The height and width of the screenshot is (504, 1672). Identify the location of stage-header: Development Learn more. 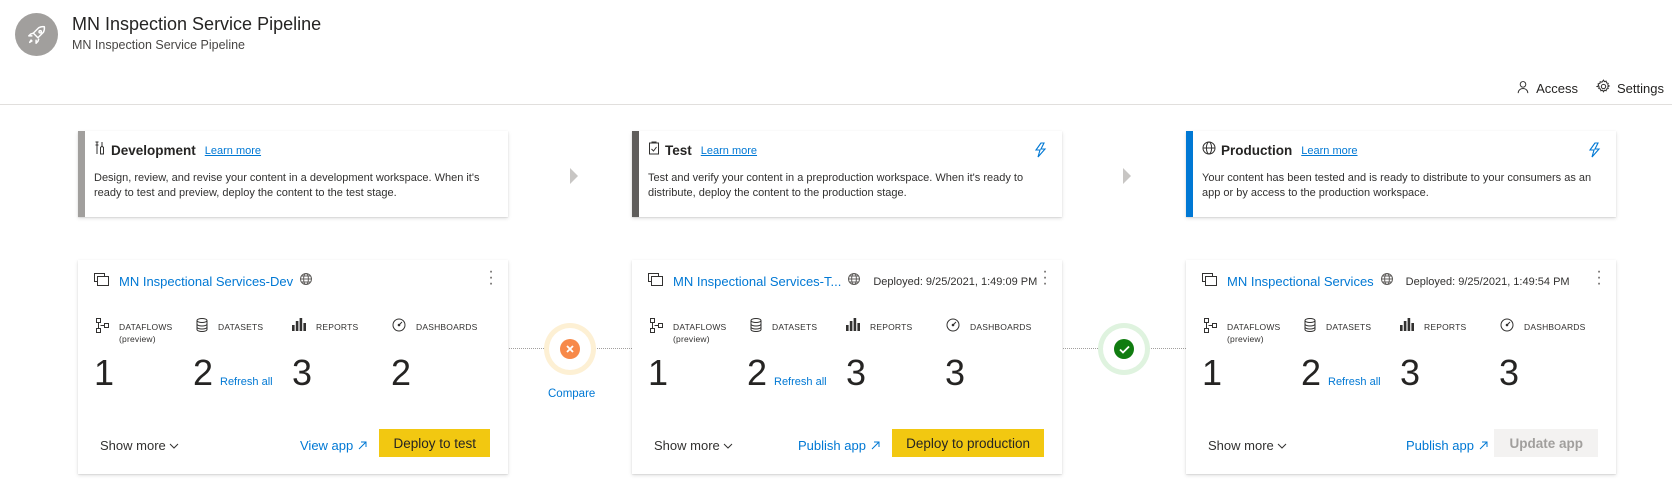
(177, 150).